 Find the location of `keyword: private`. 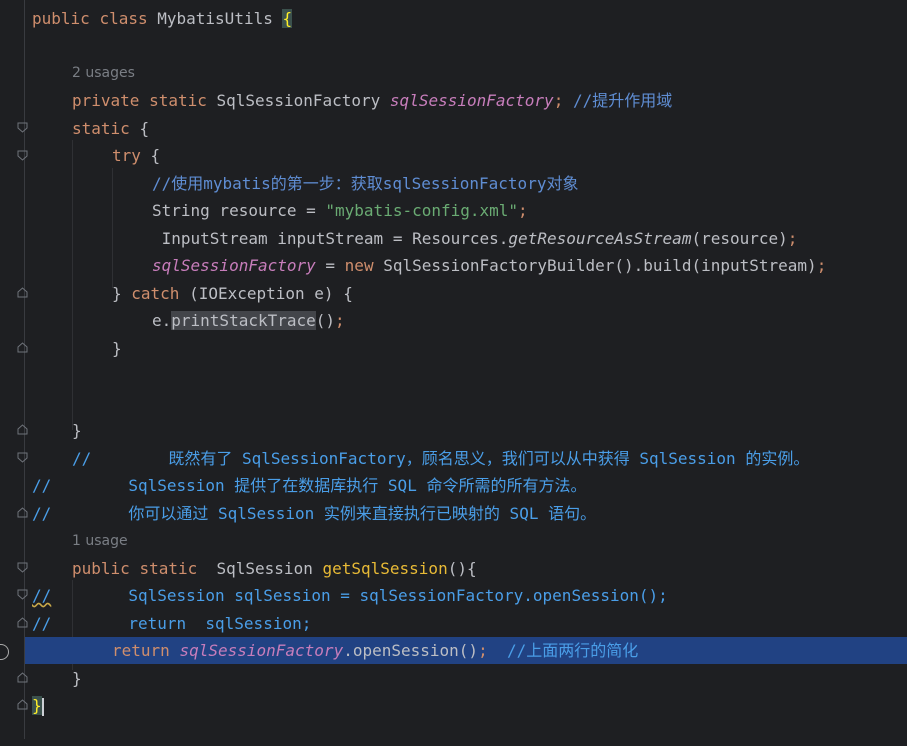

keyword: private is located at coordinates (106, 100).